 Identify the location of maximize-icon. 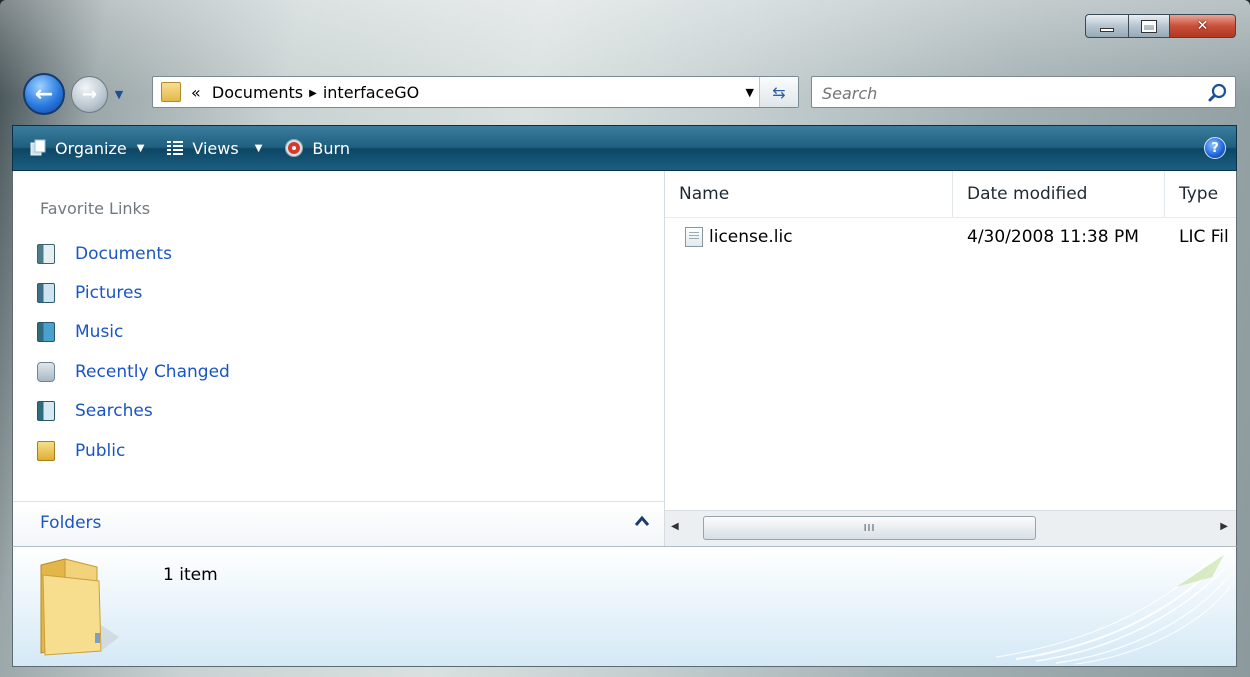
(1149, 26).